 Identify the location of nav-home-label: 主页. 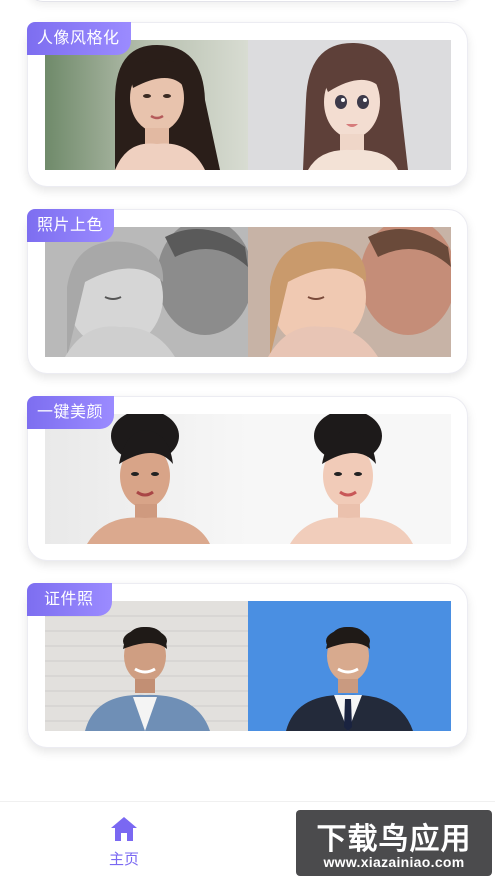
(123, 859).